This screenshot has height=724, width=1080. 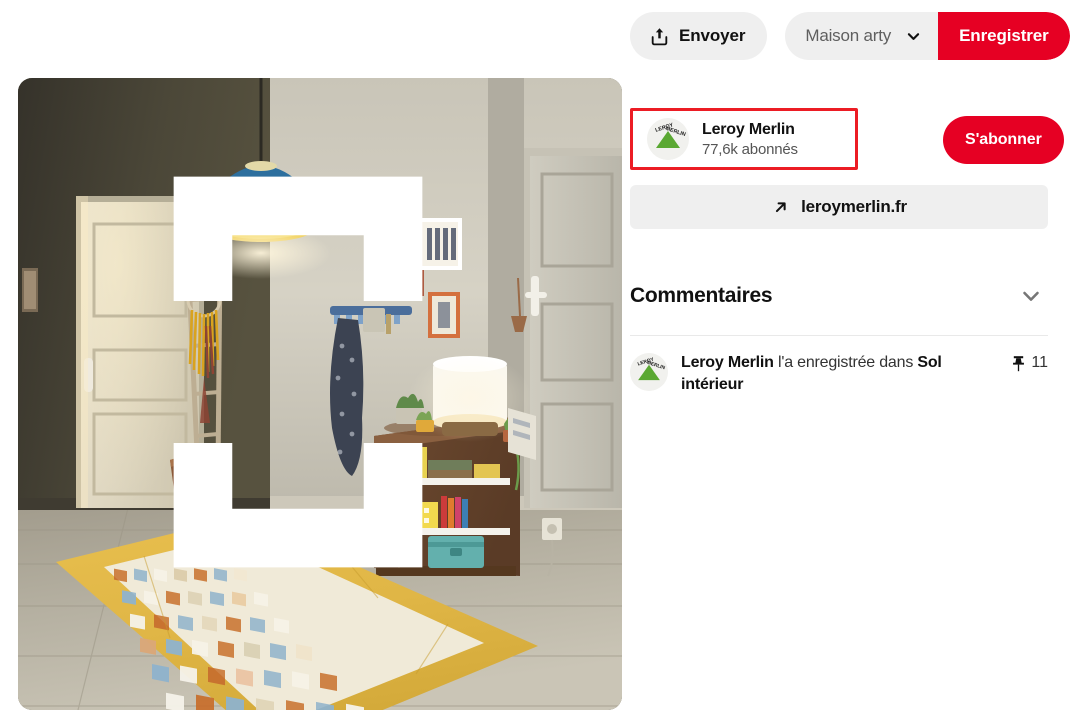 I want to click on pin-count: 11, so click(x=1039, y=362).